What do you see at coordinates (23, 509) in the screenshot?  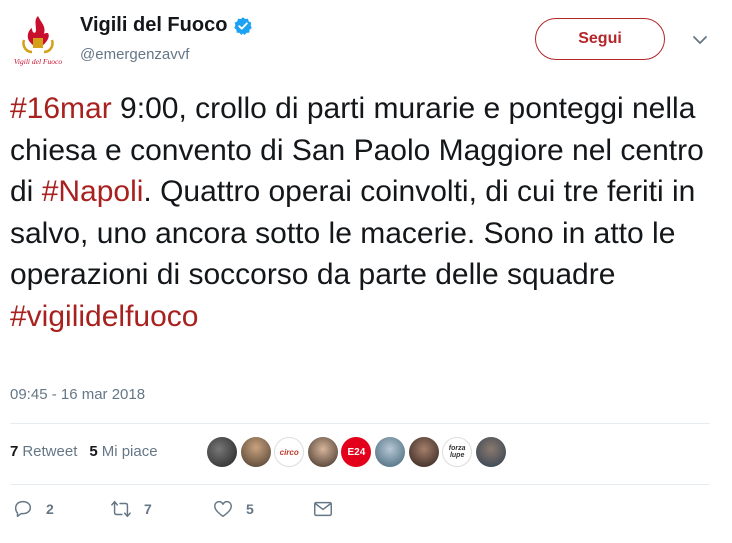 I see `reply-icon` at bounding box center [23, 509].